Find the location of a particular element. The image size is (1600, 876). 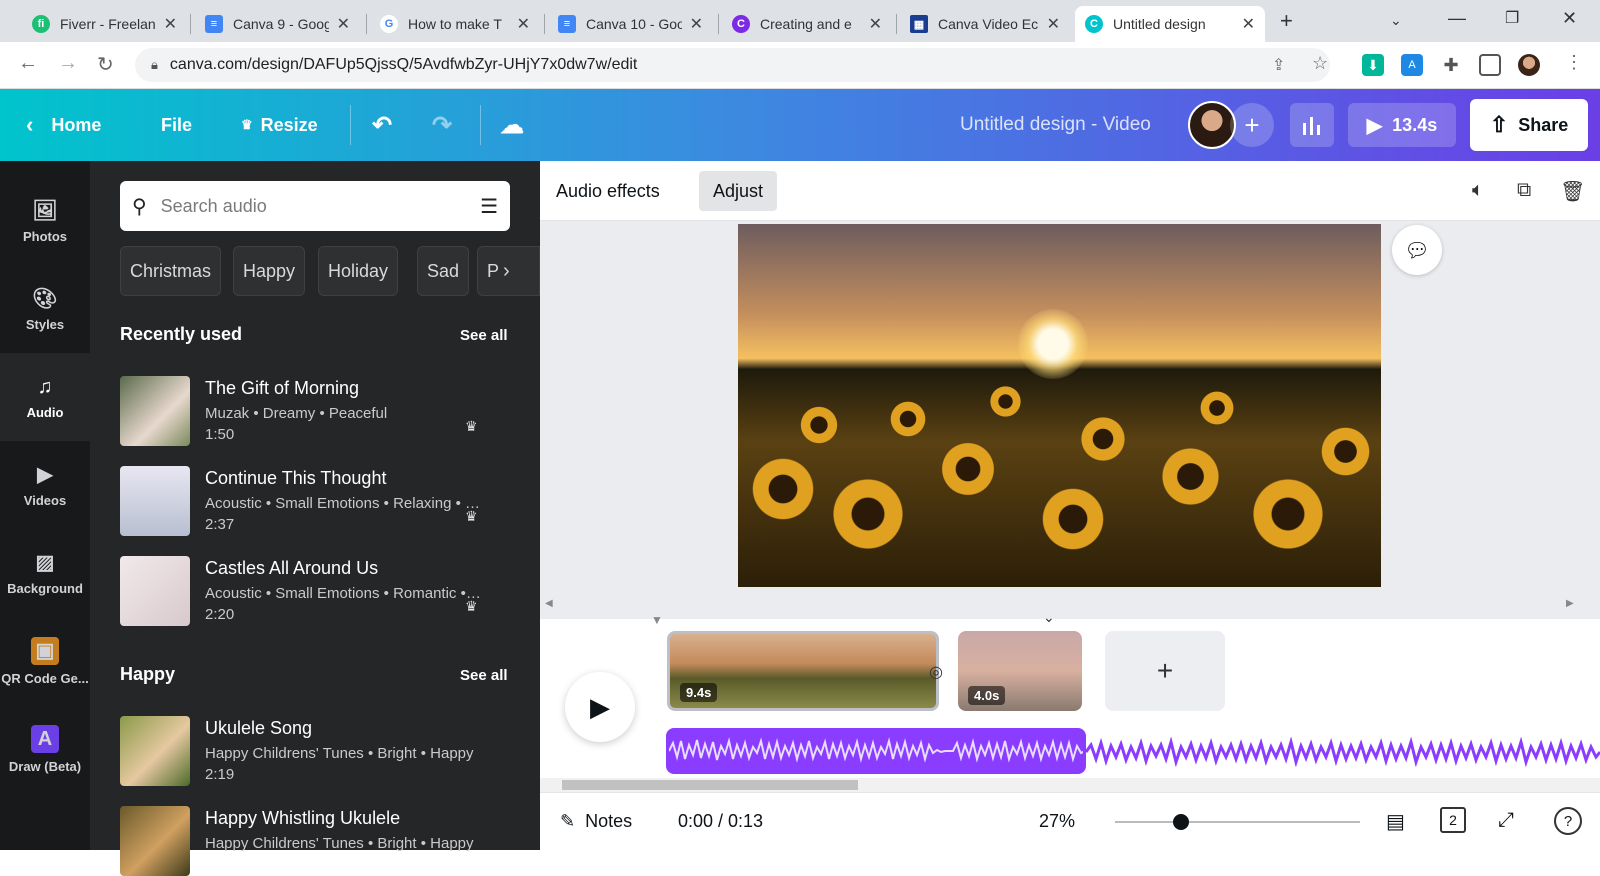

video-clip: 4.0s is located at coordinates (1020, 671).